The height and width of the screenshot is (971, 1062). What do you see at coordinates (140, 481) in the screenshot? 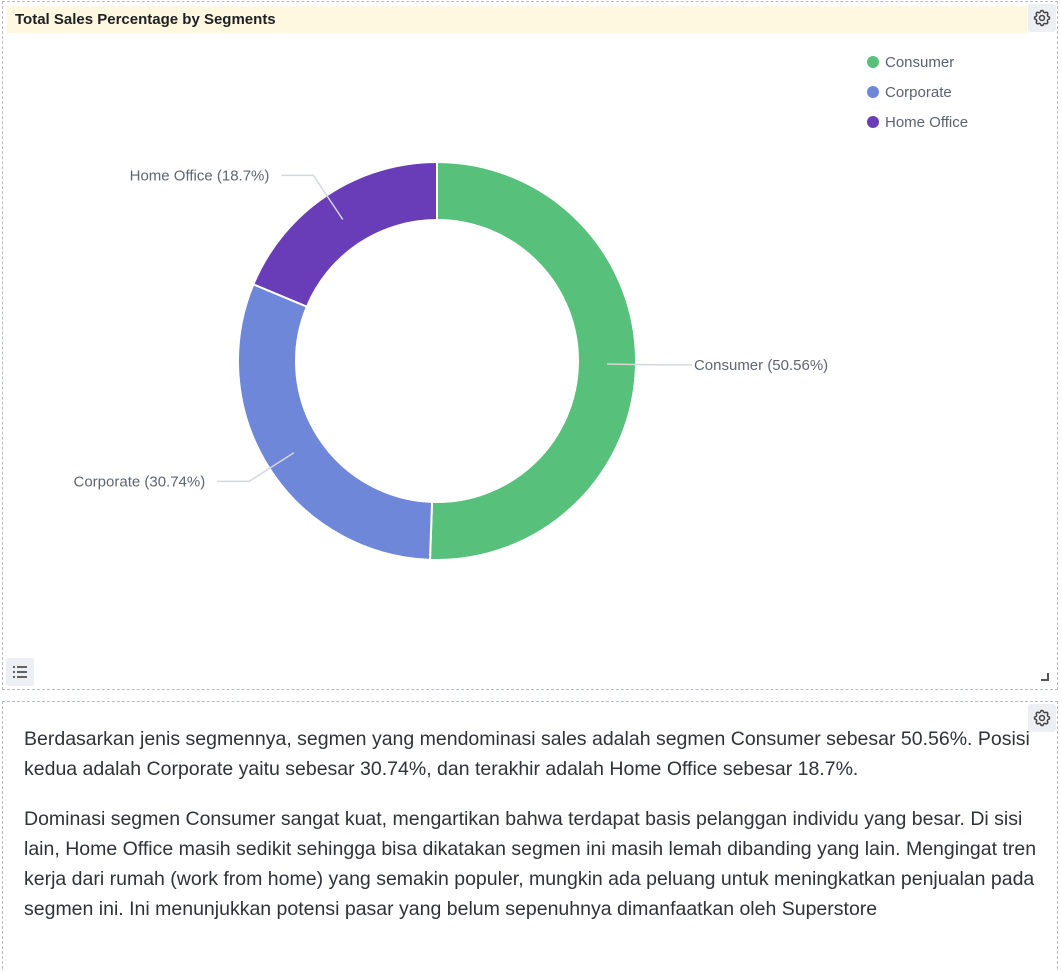
I see `slice-label-corporate: Corporate (30.74%)` at bounding box center [140, 481].